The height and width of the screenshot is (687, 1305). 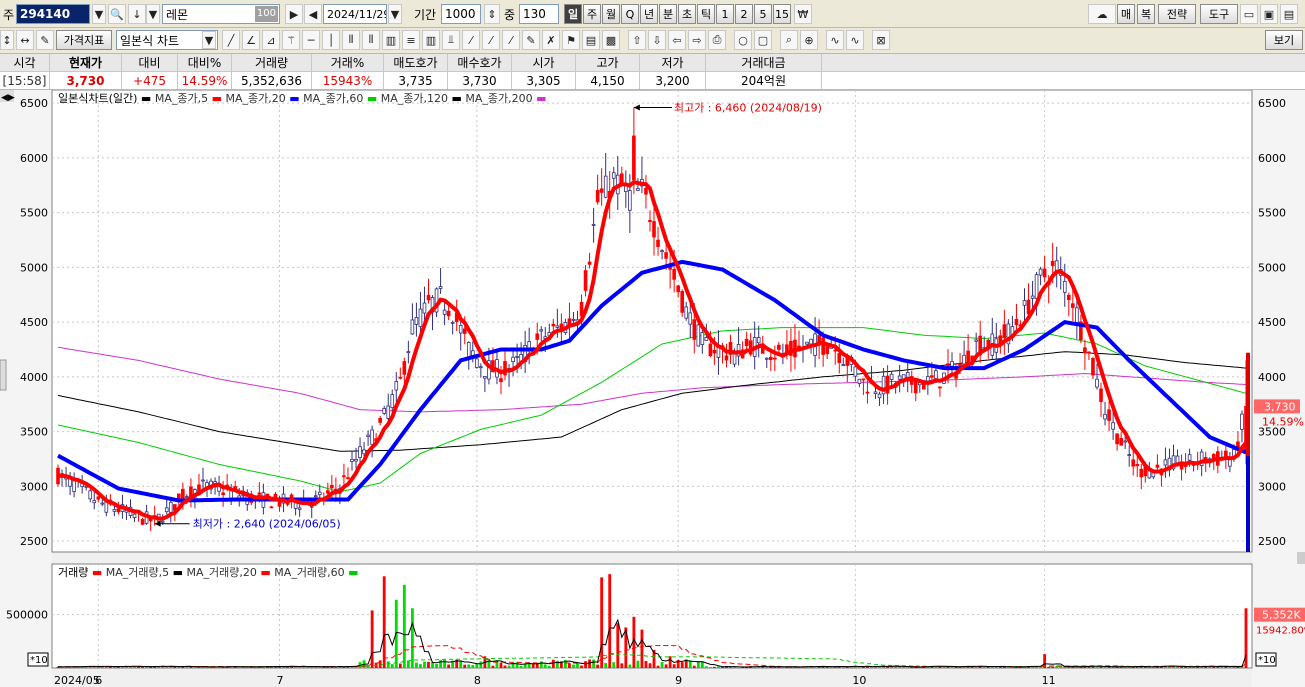 What do you see at coordinates (591, 40) in the screenshot?
I see `note-icon: ▤` at bounding box center [591, 40].